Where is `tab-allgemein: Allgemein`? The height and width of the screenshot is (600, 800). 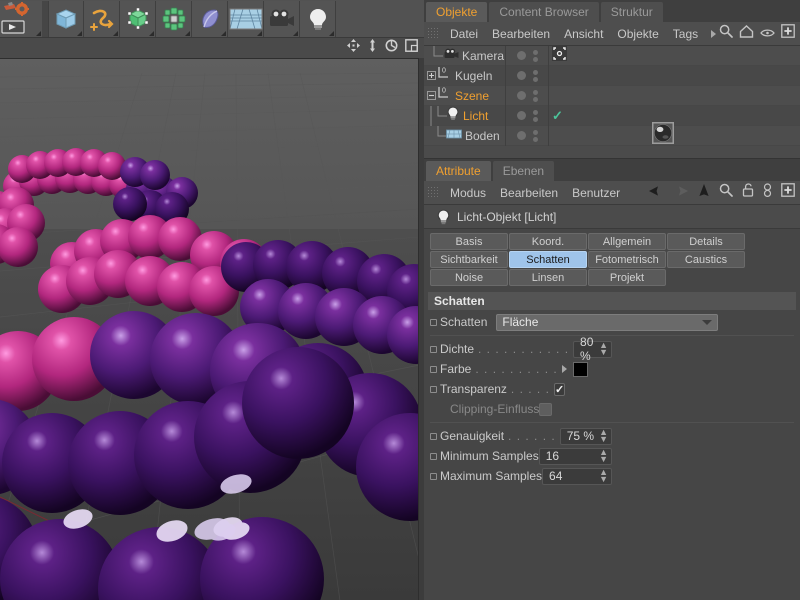
tab-allgemein: Allgemein is located at coordinates (627, 241).